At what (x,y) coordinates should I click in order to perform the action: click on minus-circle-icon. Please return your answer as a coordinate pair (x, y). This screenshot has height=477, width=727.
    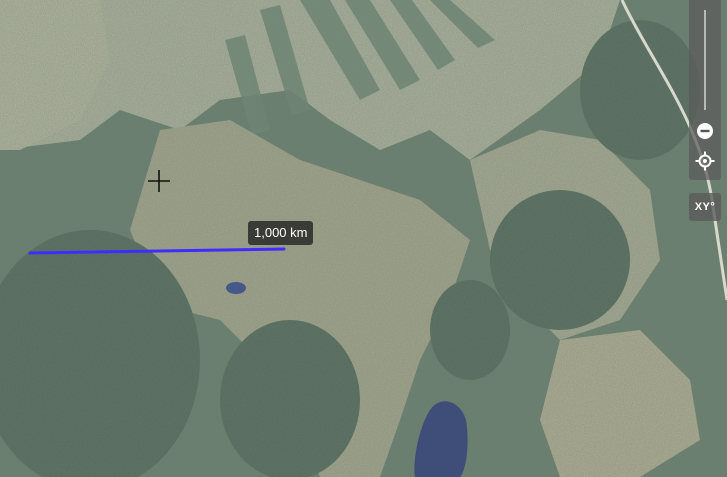
    Looking at the image, I should click on (705, 131).